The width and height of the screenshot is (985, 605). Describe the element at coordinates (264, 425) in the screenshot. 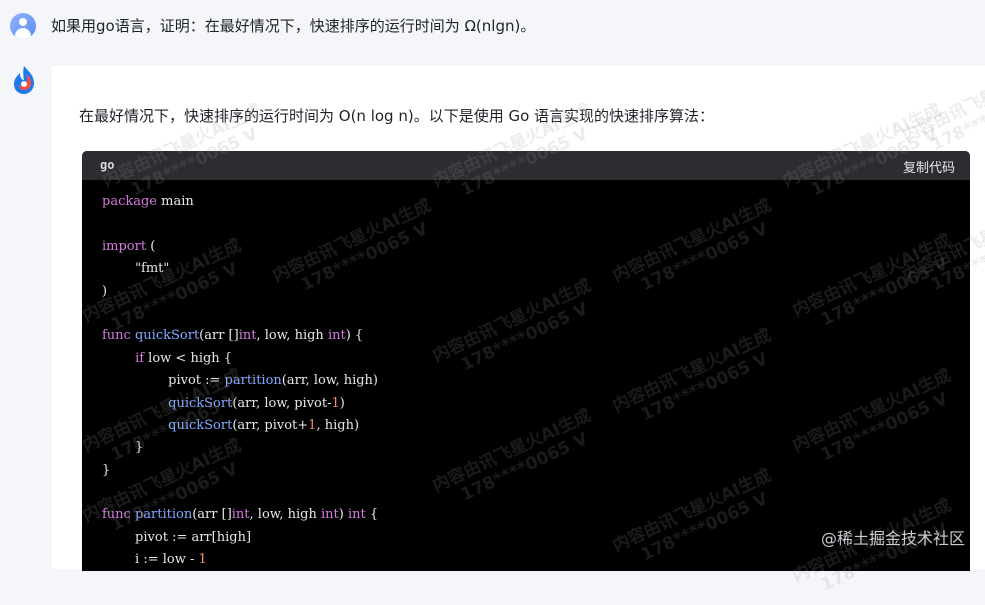

I see `code-line: quickSort(arr, pivot+1, high)` at that location.